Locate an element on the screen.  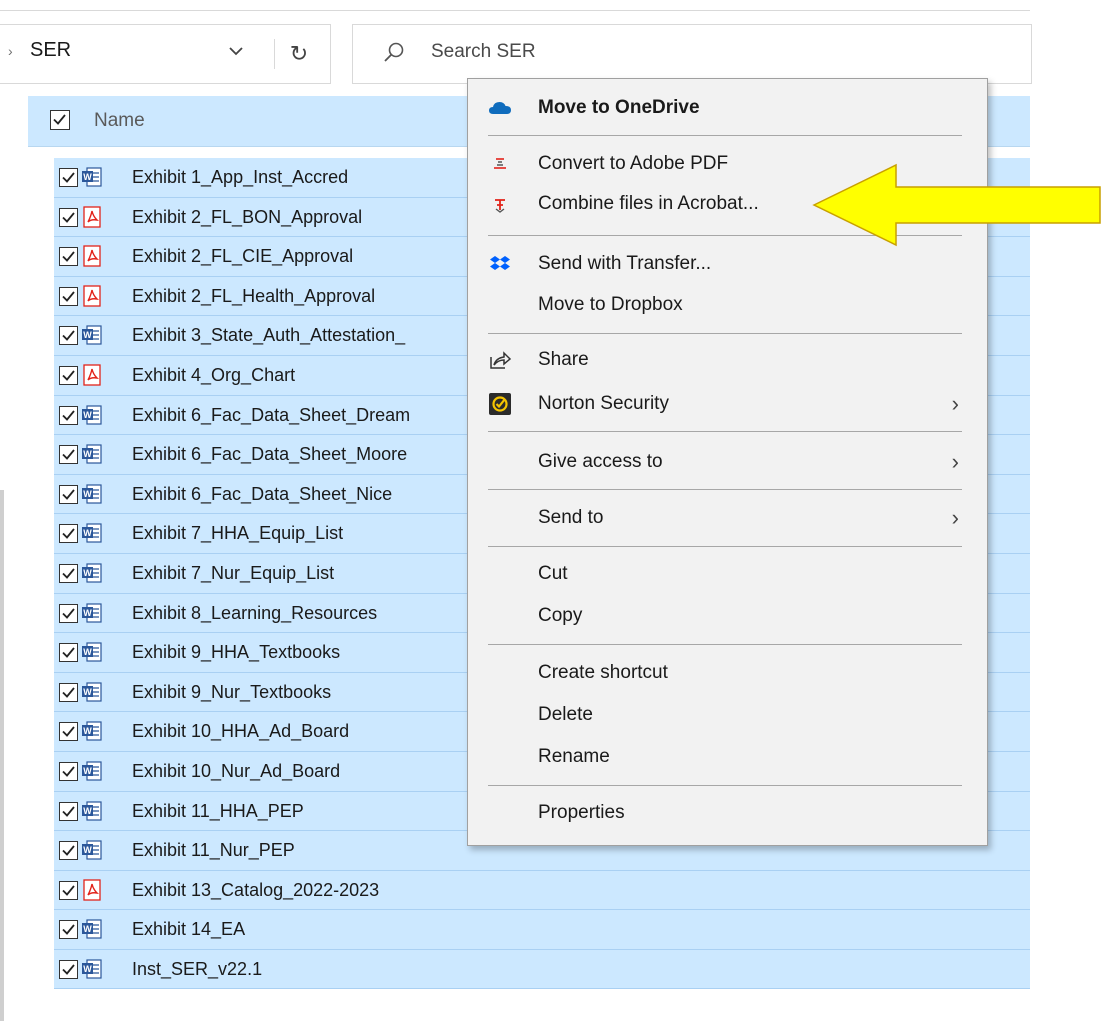
file-name: Exhibit 2_FL_CIE_Approval is located at coordinates (243, 256).